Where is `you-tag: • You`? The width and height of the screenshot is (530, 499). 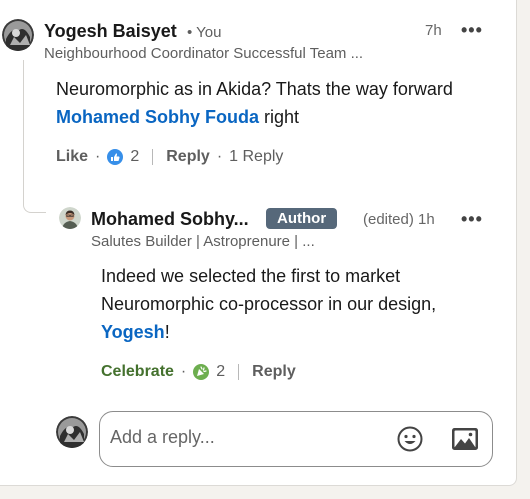 you-tag: • You is located at coordinates (204, 32).